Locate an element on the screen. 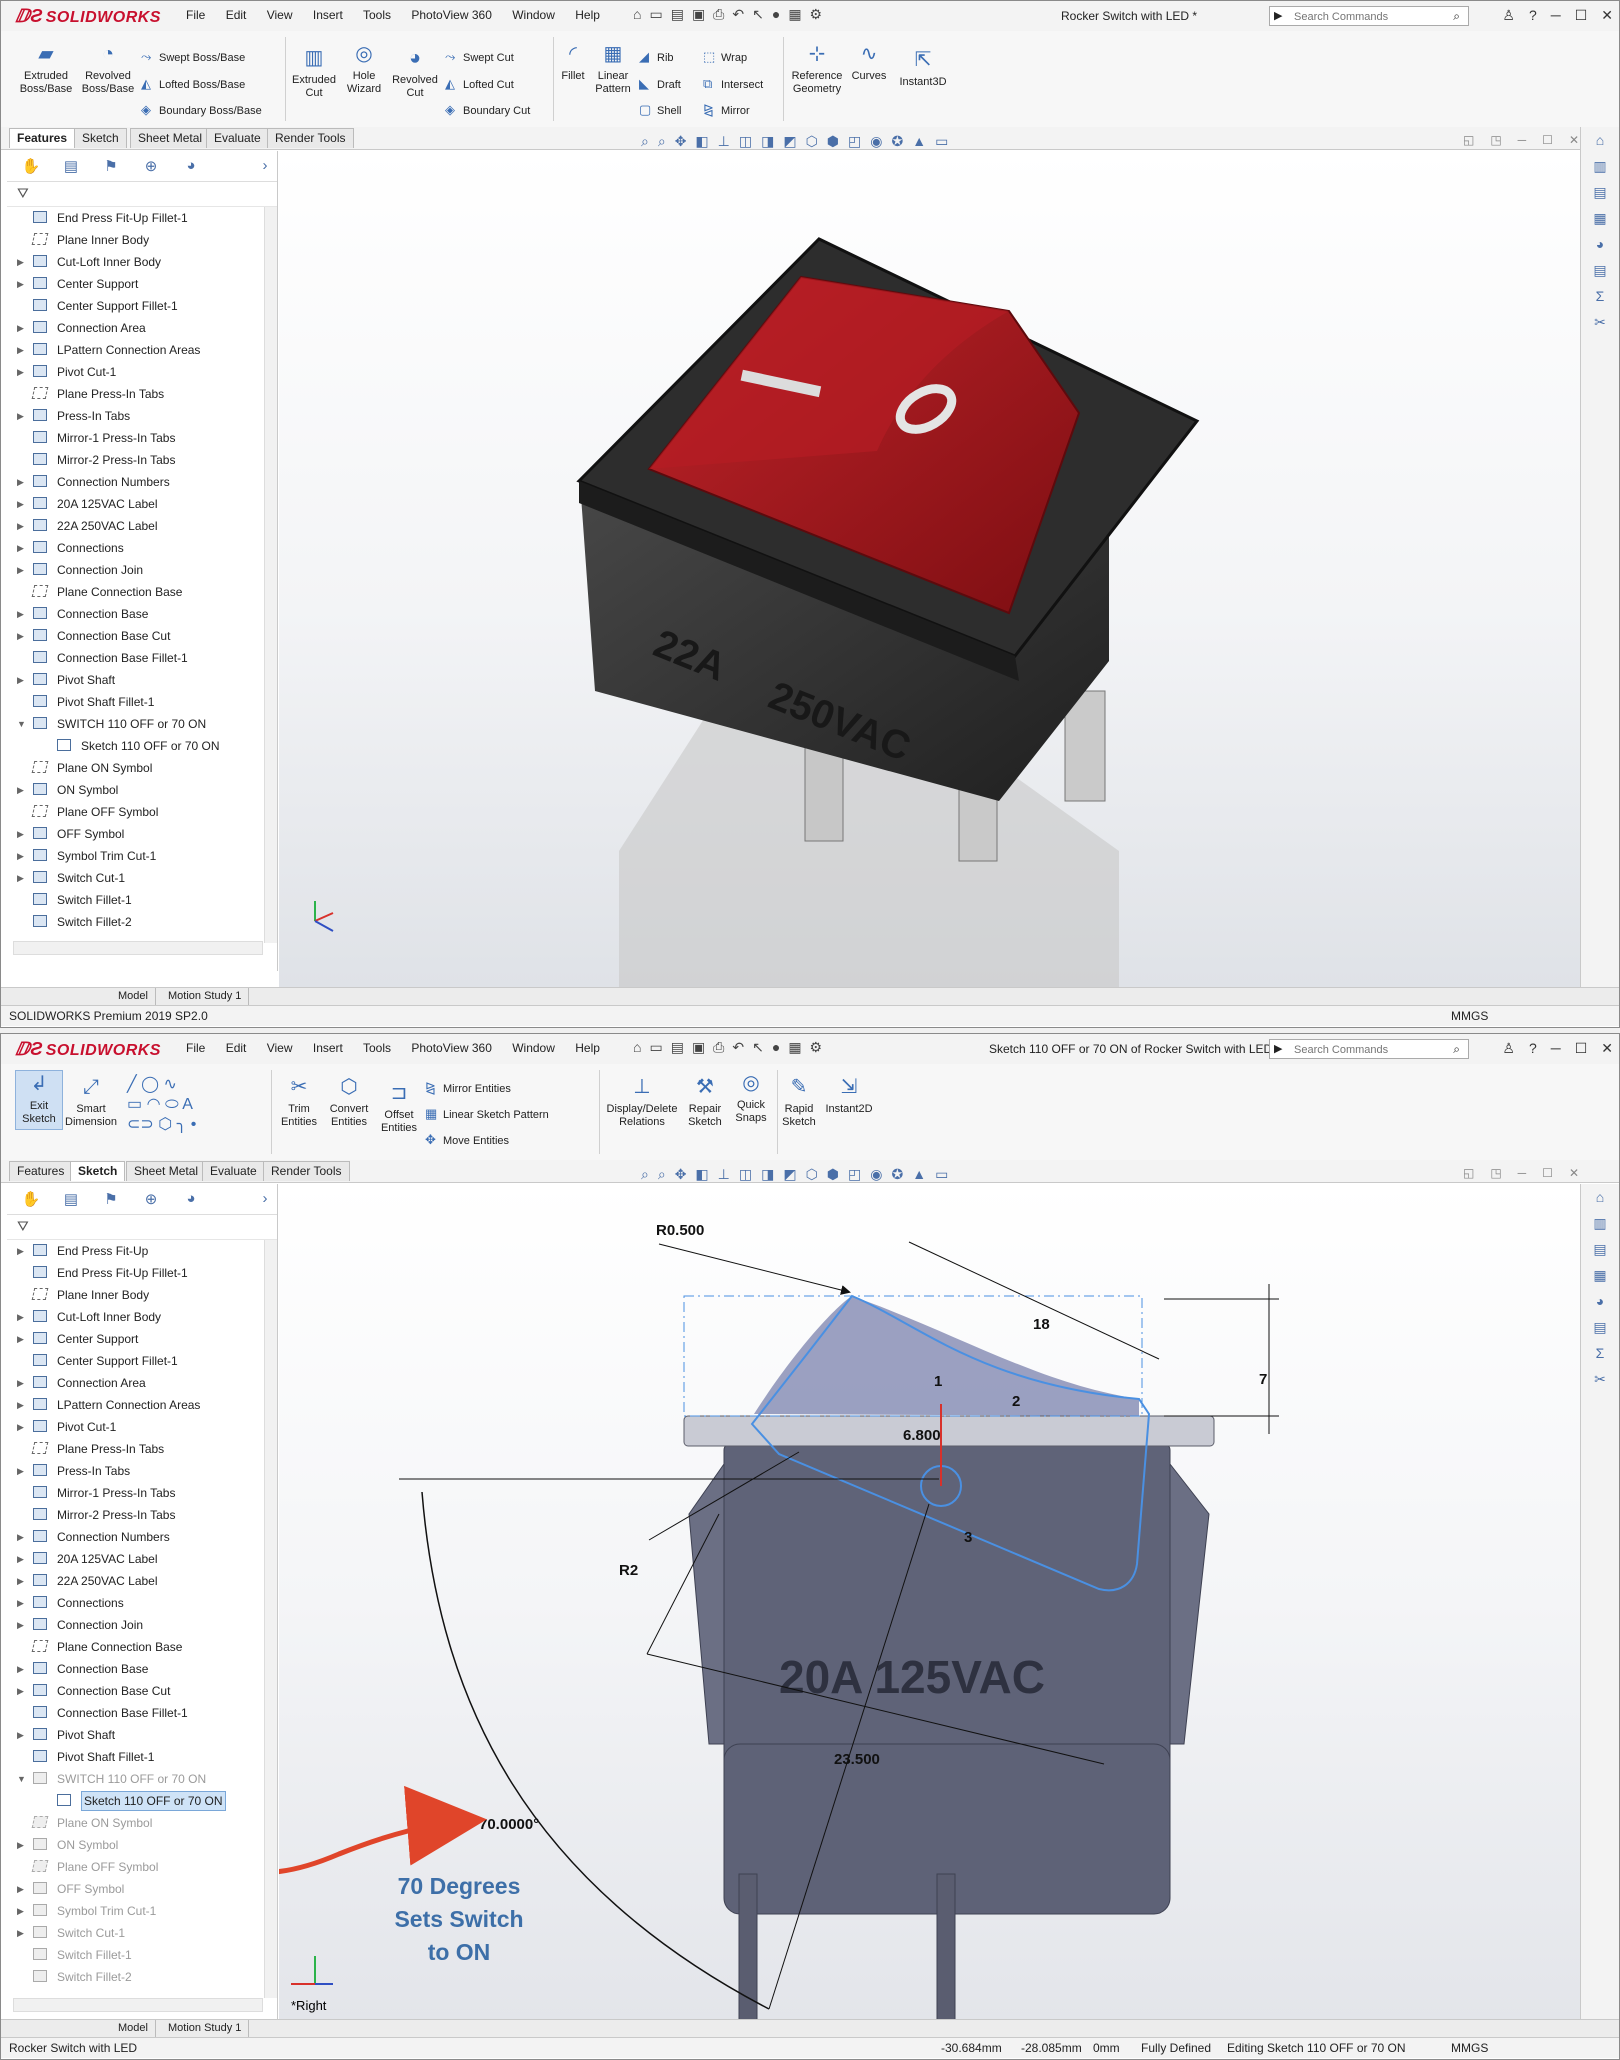 Image resolution: width=1620 pixels, height=2060 pixels. tree-filter: ⛛ is located at coordinates (142, 1227).